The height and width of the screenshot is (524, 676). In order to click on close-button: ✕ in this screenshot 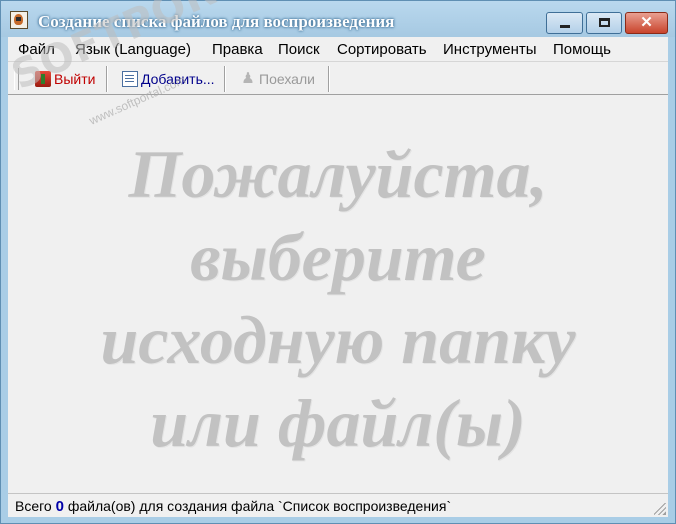, I will do `click(646, 23)`.